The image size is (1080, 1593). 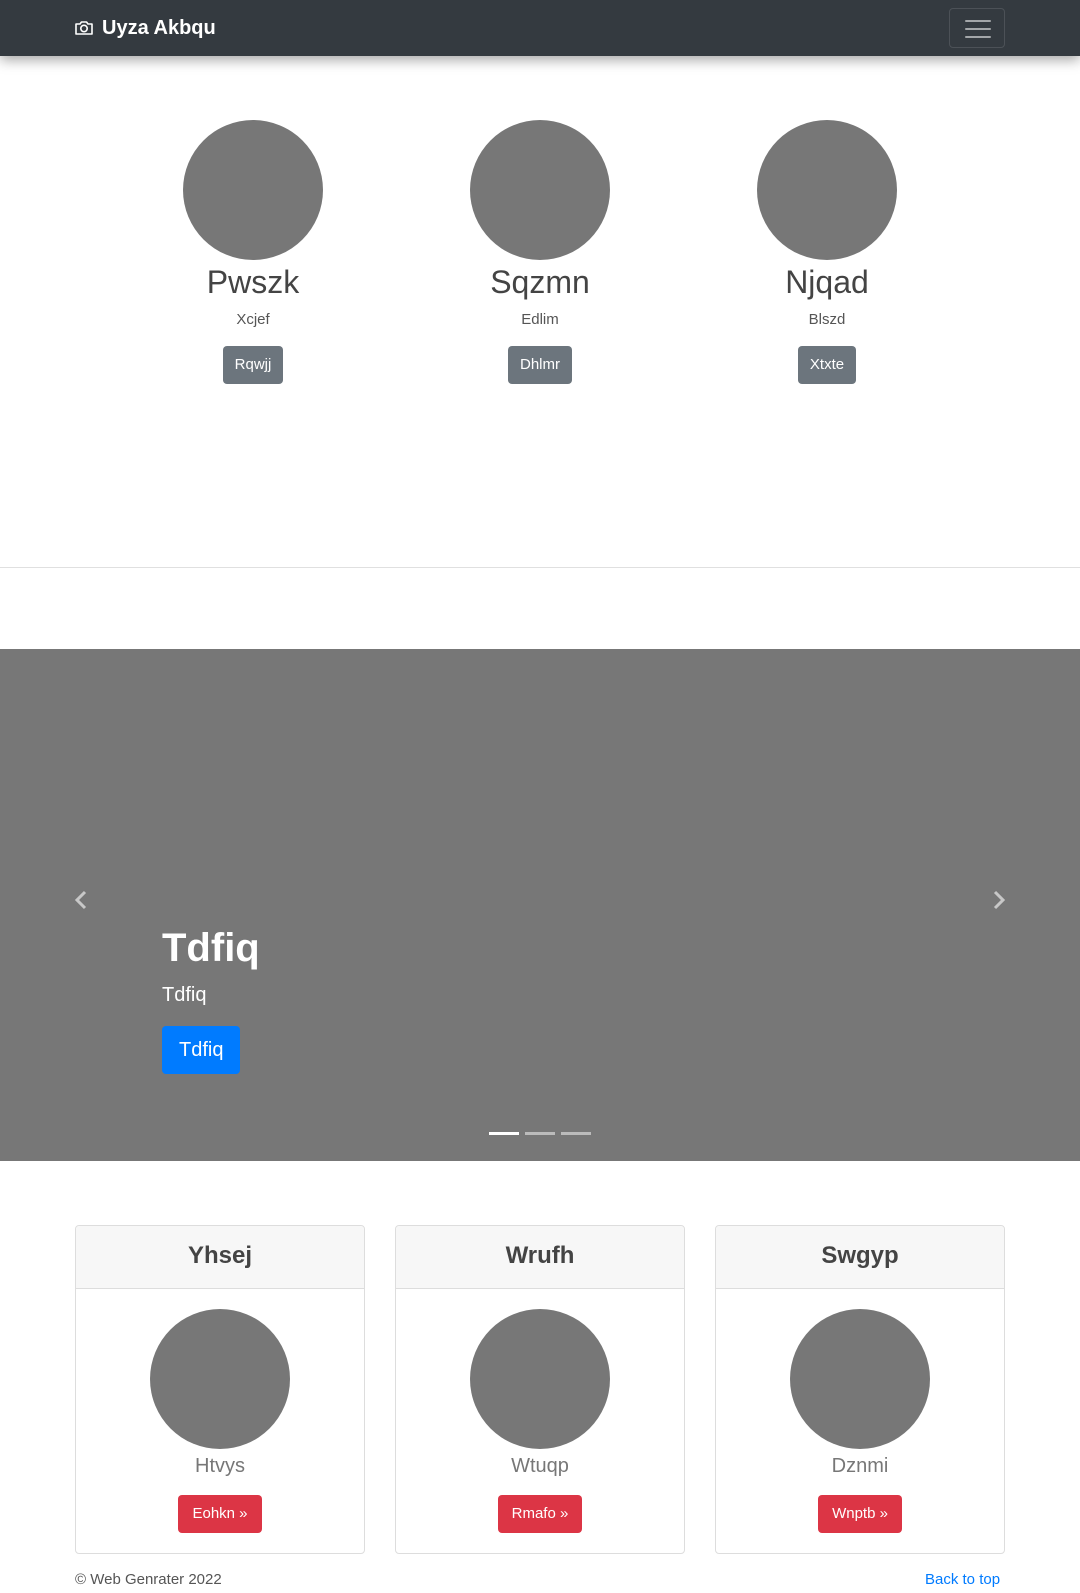 I want to click on profile-item: Pwszk Xcjef Rqwjj, so click(x=253, y=252).